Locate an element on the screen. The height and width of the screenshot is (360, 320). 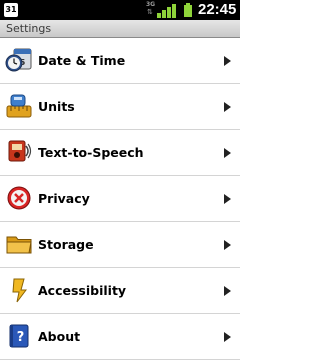
network-type: 3G is located at coordinates (151, 4).